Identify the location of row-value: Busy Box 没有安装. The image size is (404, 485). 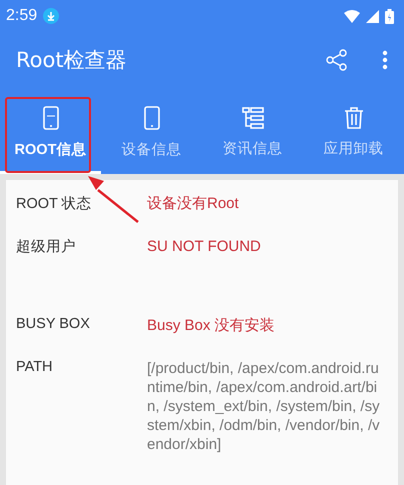
(211, 325).